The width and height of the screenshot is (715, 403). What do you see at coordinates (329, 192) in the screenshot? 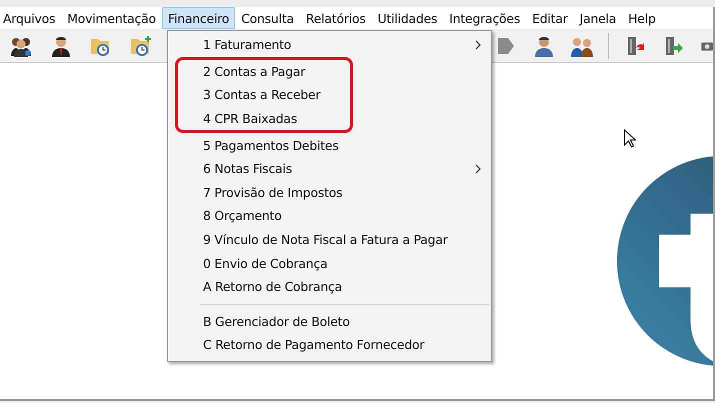
I see `dropdown-item: 7 Provisão de Impostos` at bounding box center [329, 192].